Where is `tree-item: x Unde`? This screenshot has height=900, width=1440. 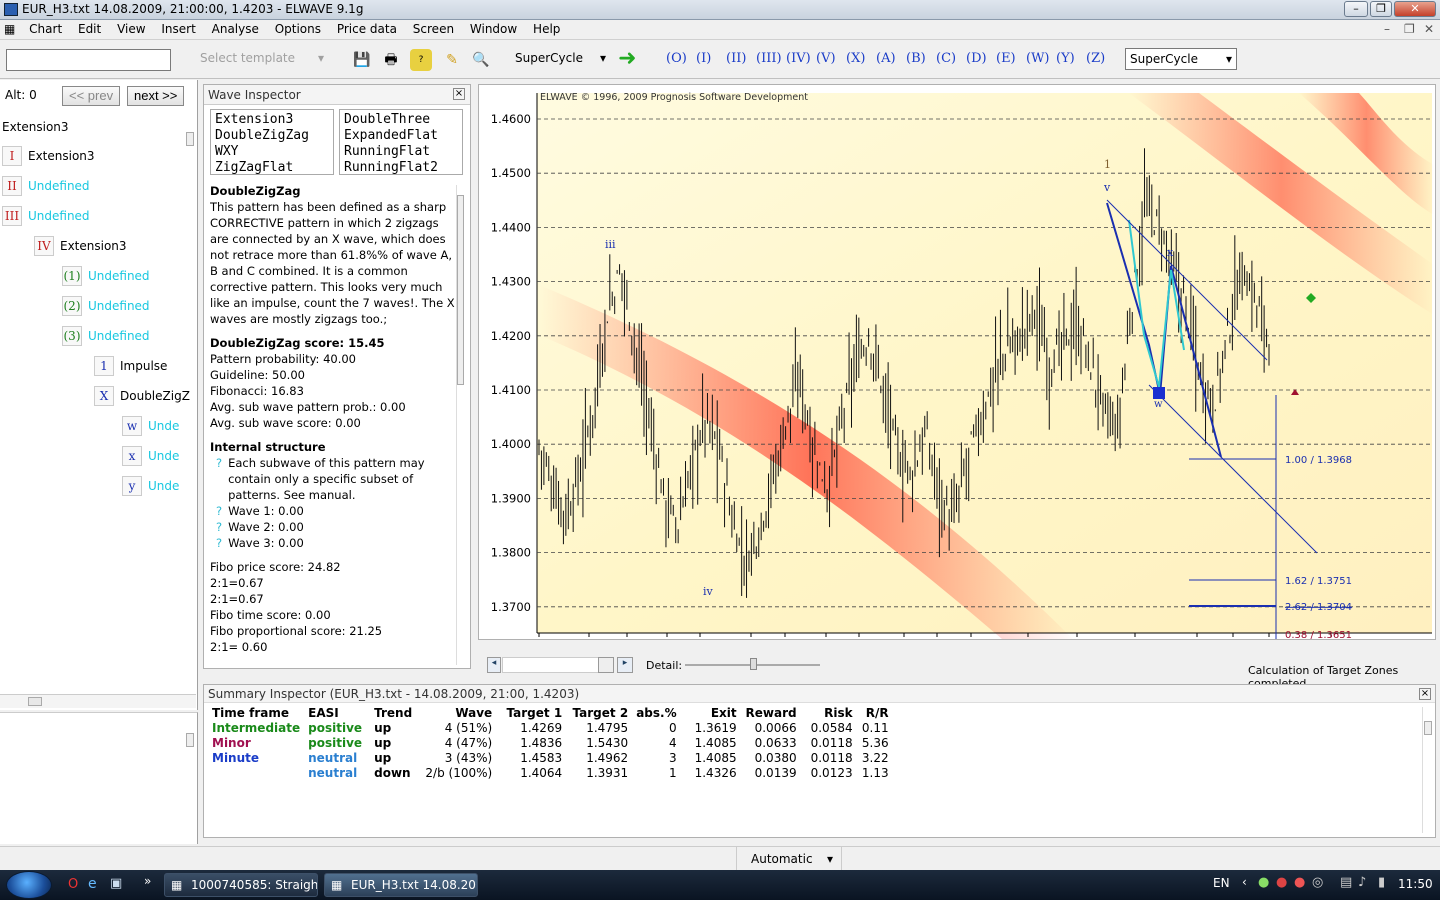
tree-item: x Unde is located at coordinates (150, 457).